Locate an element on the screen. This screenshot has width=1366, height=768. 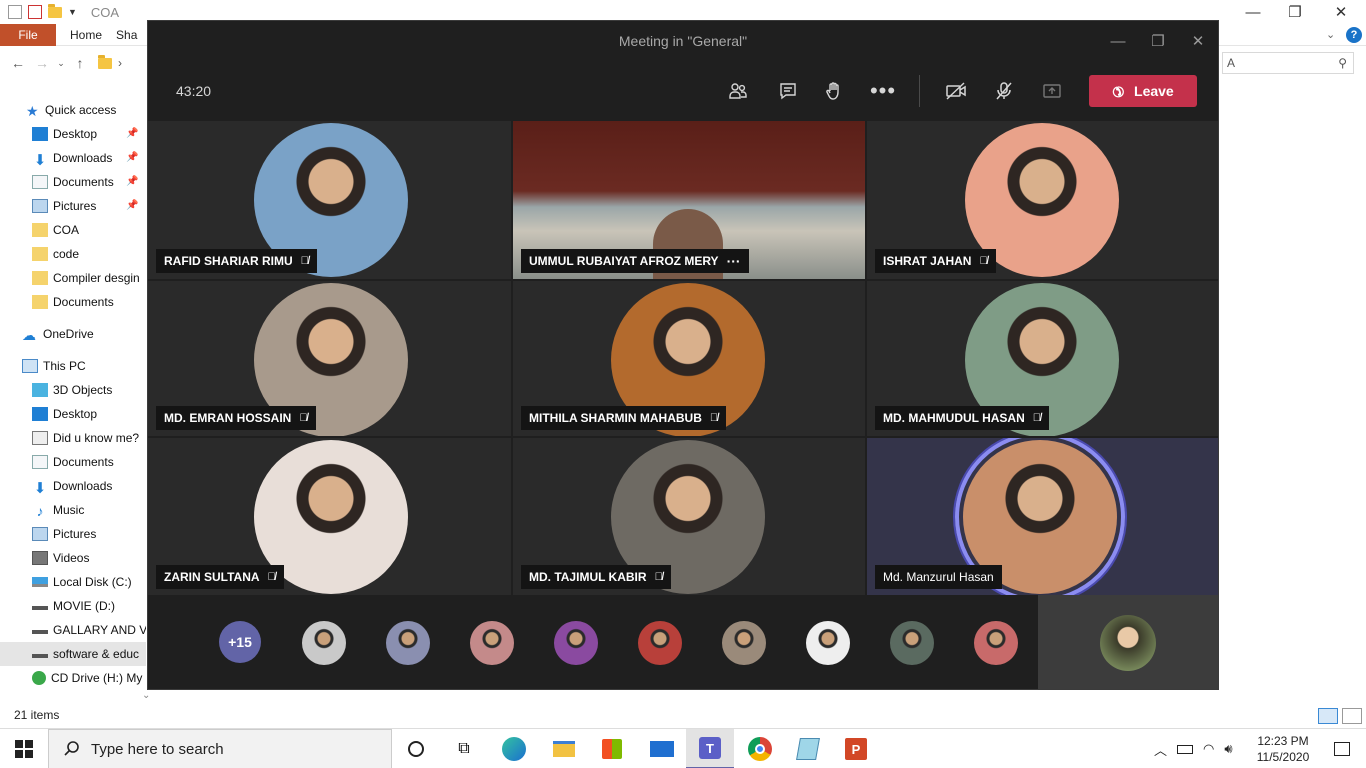
chat-button is located at coordinates (788, 91).